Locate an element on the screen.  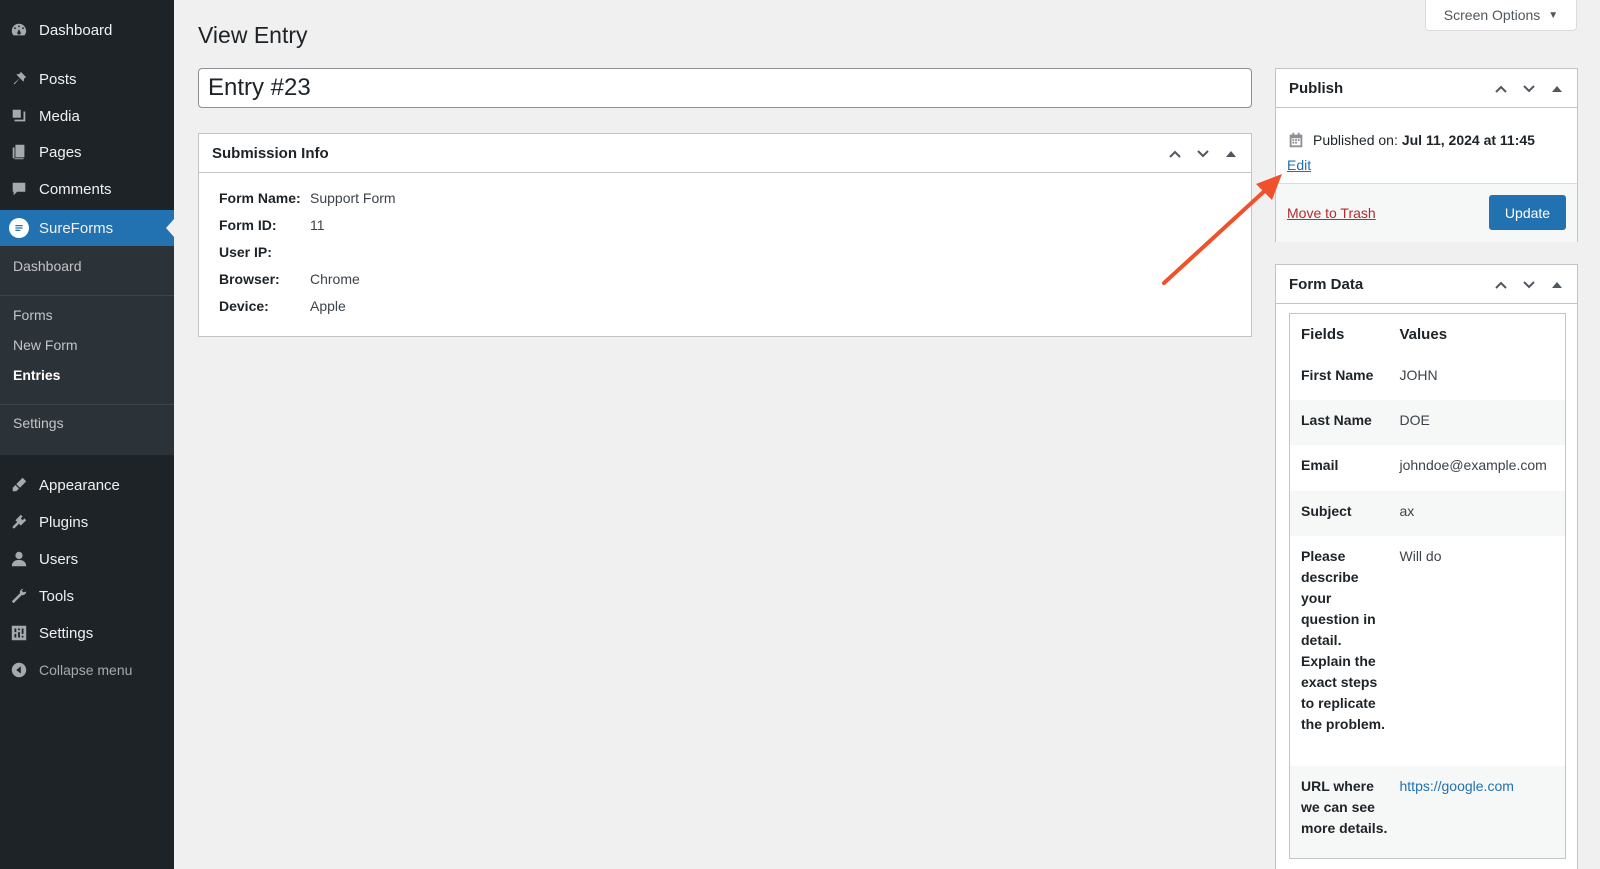
plugin-icon is located at coordinates (19, 522).